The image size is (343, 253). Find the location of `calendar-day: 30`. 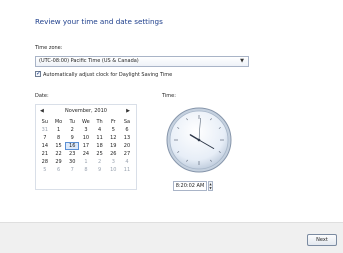

calendar-day: 30 is located at coordinates (72, 162).